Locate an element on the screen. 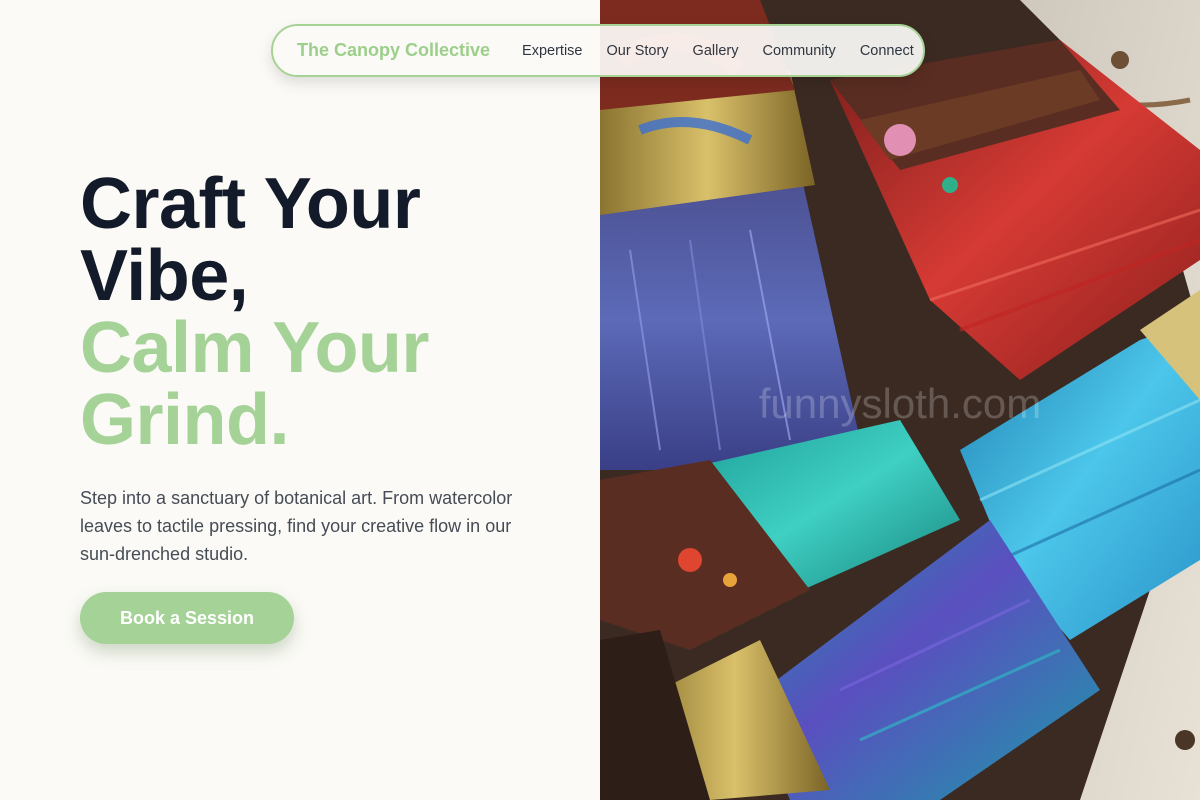 Image resolution: width=1200 pixels, height=800 pixels. nav-link-connect: Connect is located at coordinates (887, 51).